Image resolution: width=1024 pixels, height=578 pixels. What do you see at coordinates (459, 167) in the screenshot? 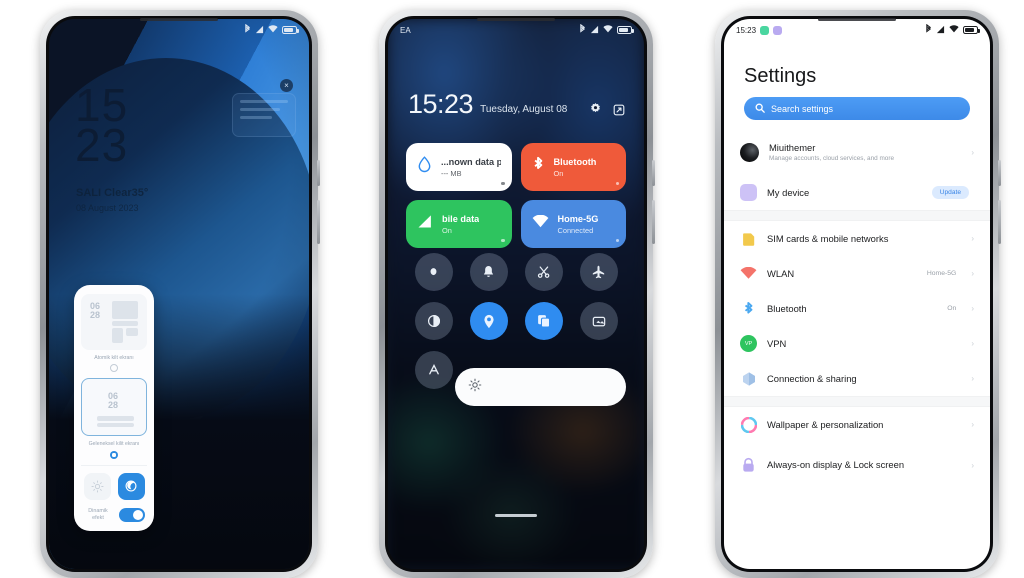
I see `tile-data-plan: ...nown data pl --- MB` at bounding box center [459, 167].